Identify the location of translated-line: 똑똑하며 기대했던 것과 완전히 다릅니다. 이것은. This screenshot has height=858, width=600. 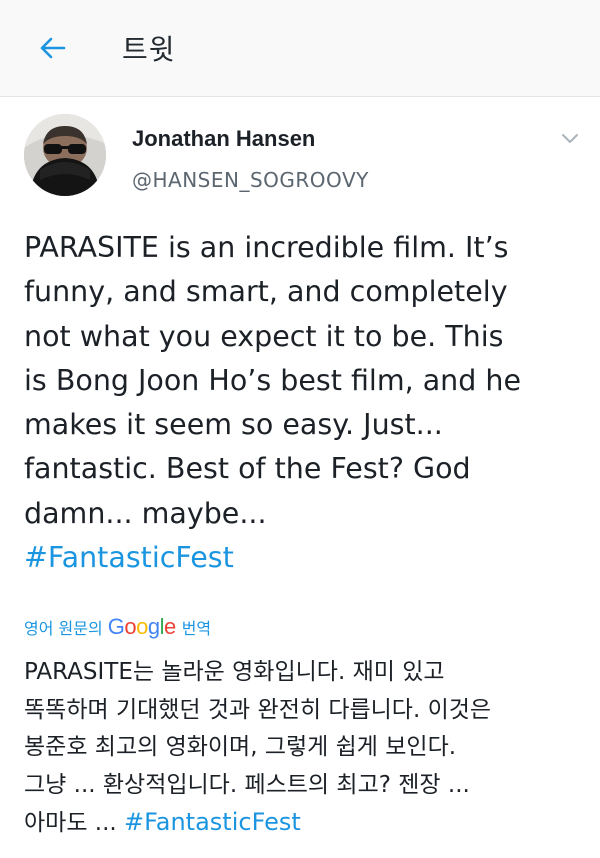
(258, 709).